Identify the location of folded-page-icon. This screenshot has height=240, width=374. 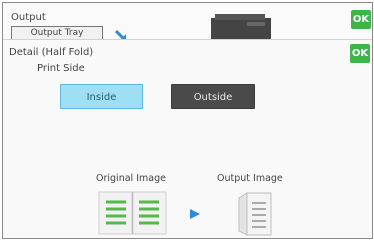
(255, 214).